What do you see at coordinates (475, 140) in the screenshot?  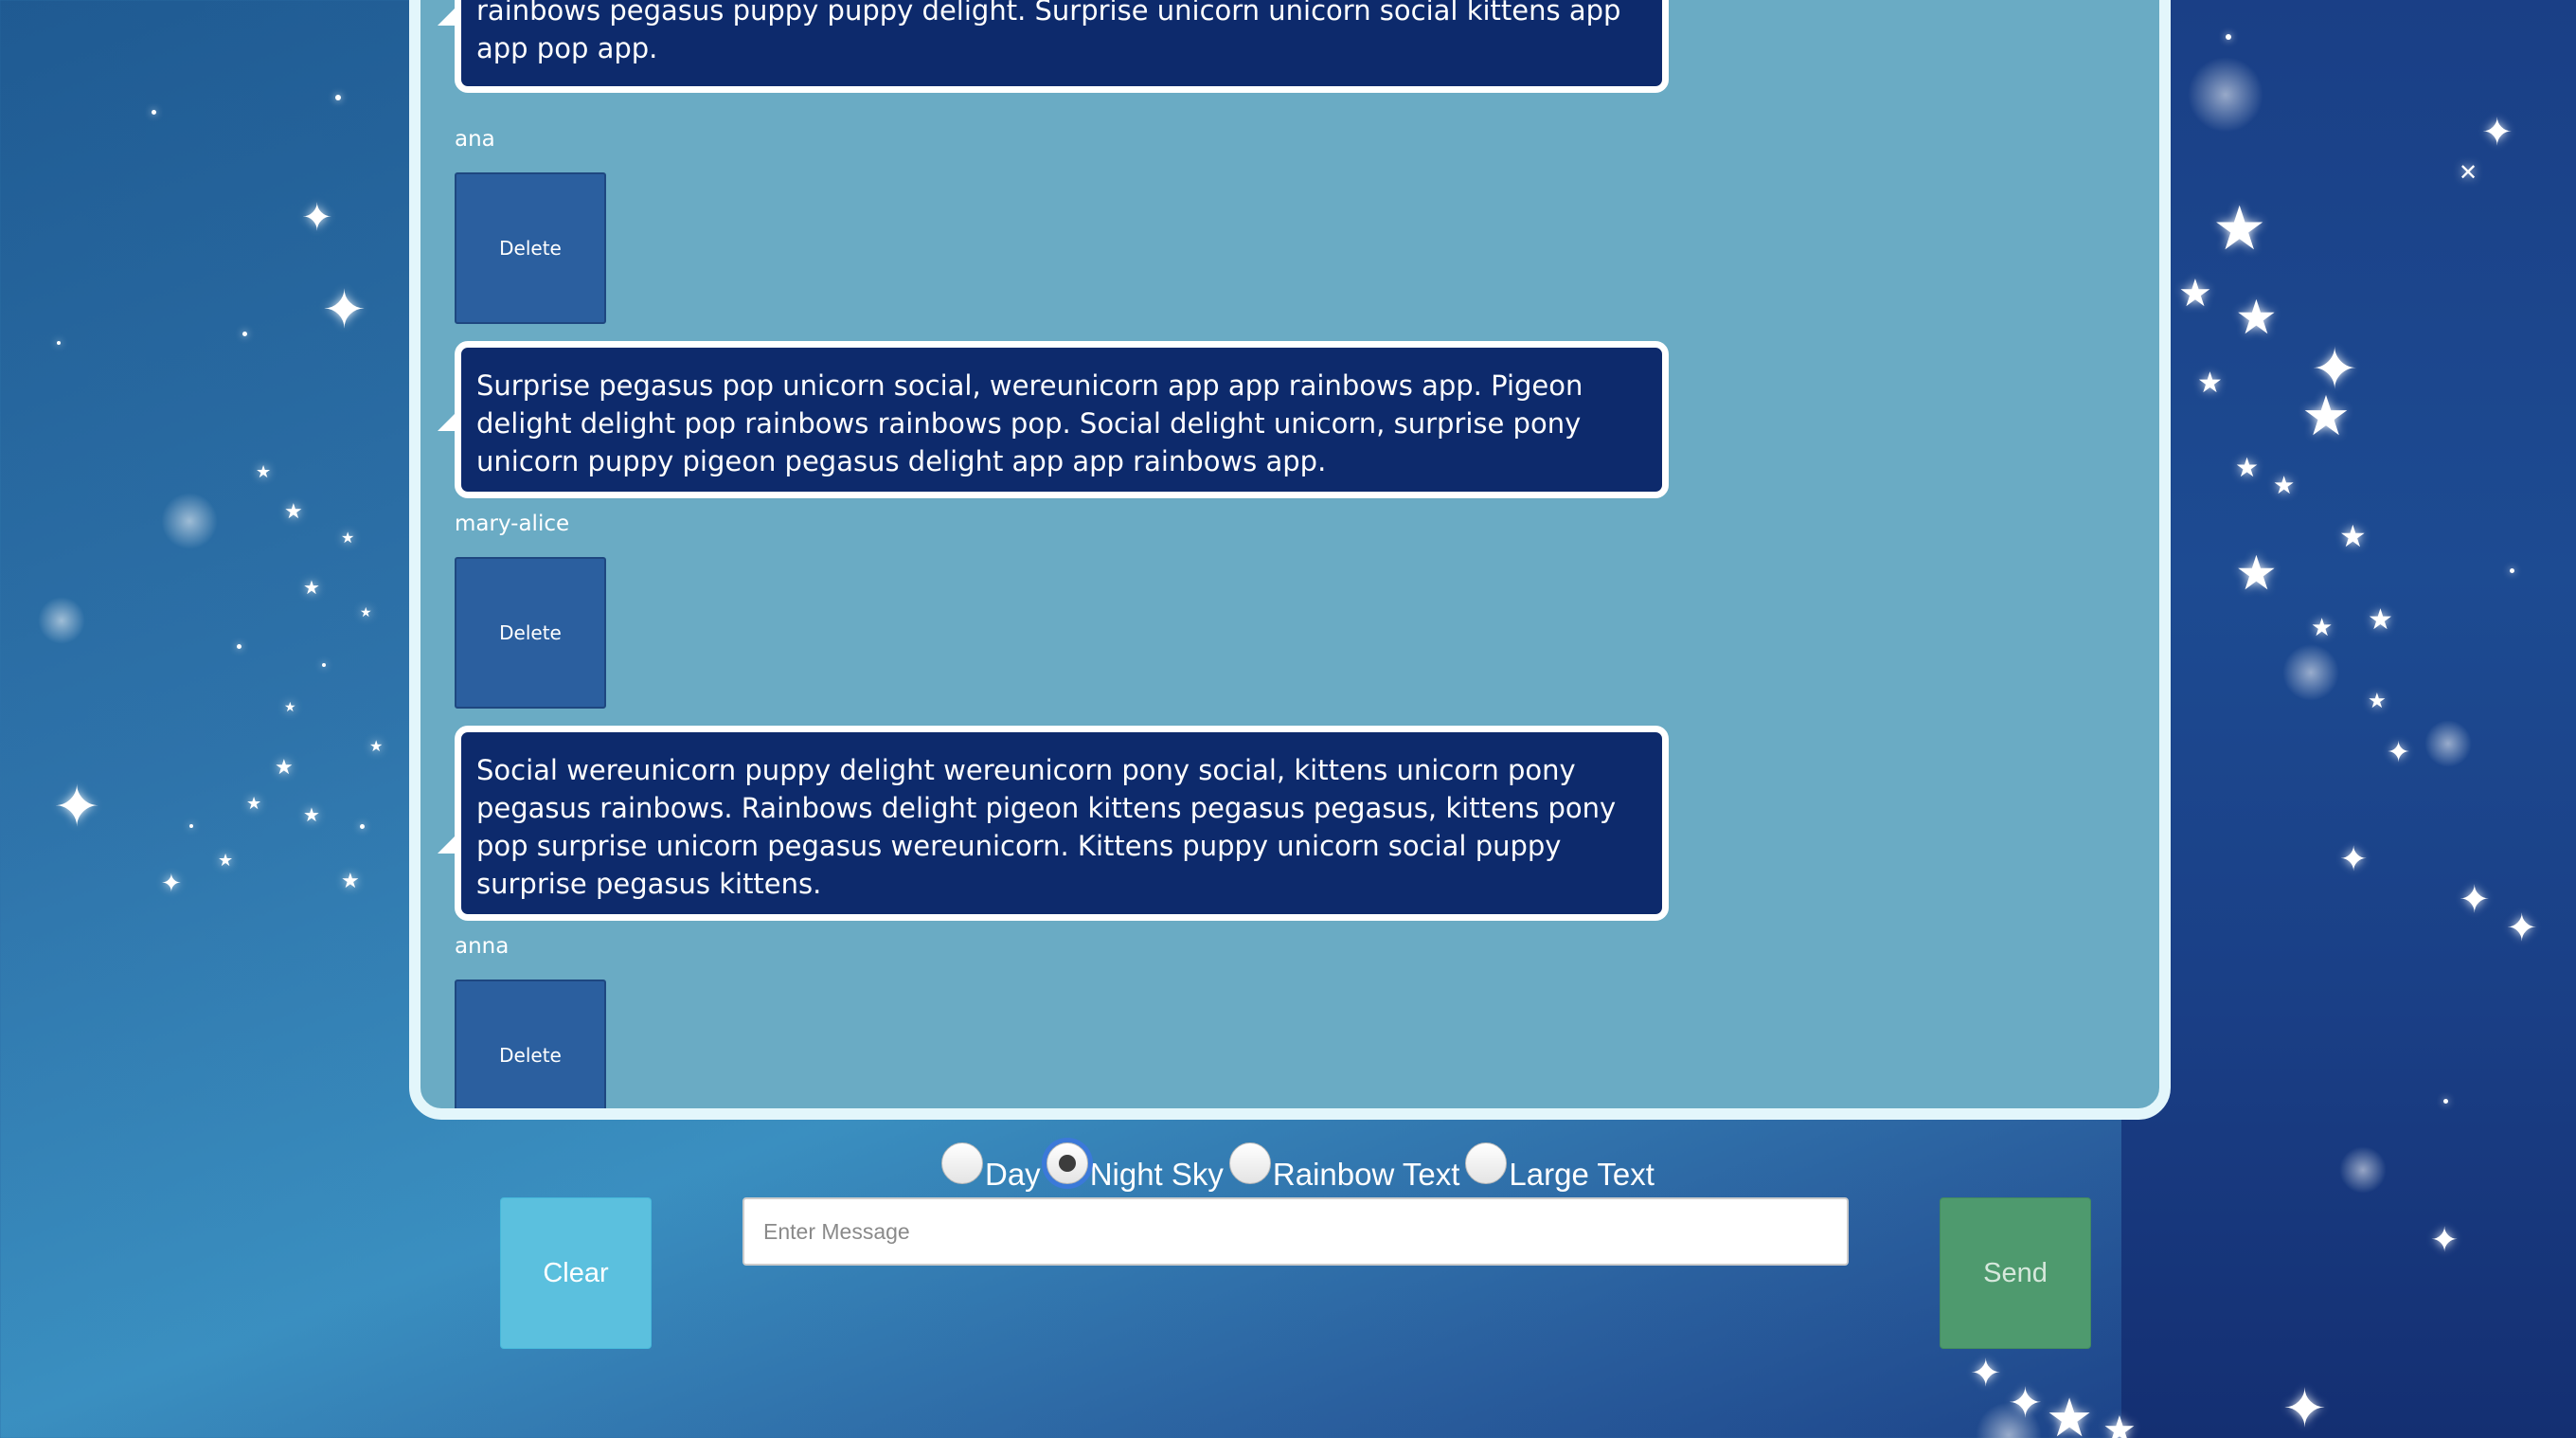 I see `message-username: ana` at bounding box center [475, 140].